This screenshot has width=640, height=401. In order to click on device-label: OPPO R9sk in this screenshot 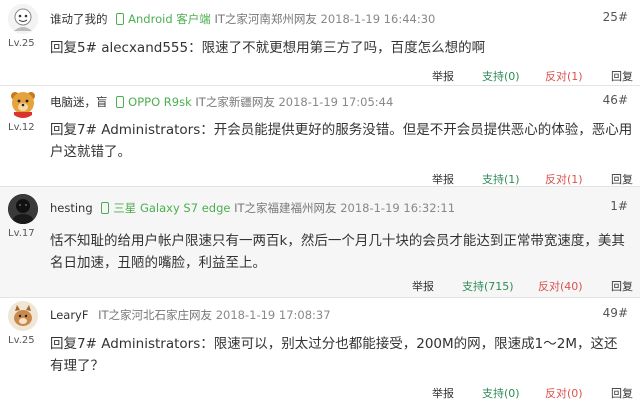, I will do `click(160, 102)`.